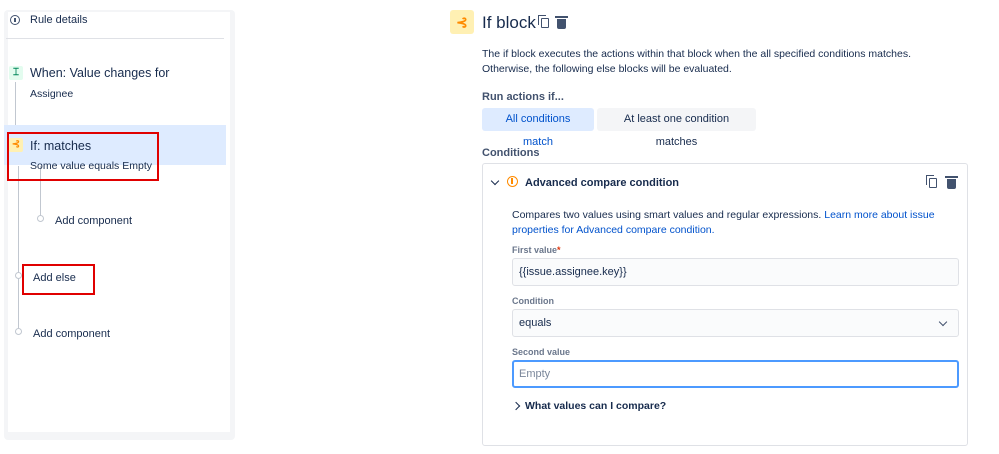 The width and height of the screenshot is (999, 454). I want to click on conditions-label: Conditions, so click(511, 153).